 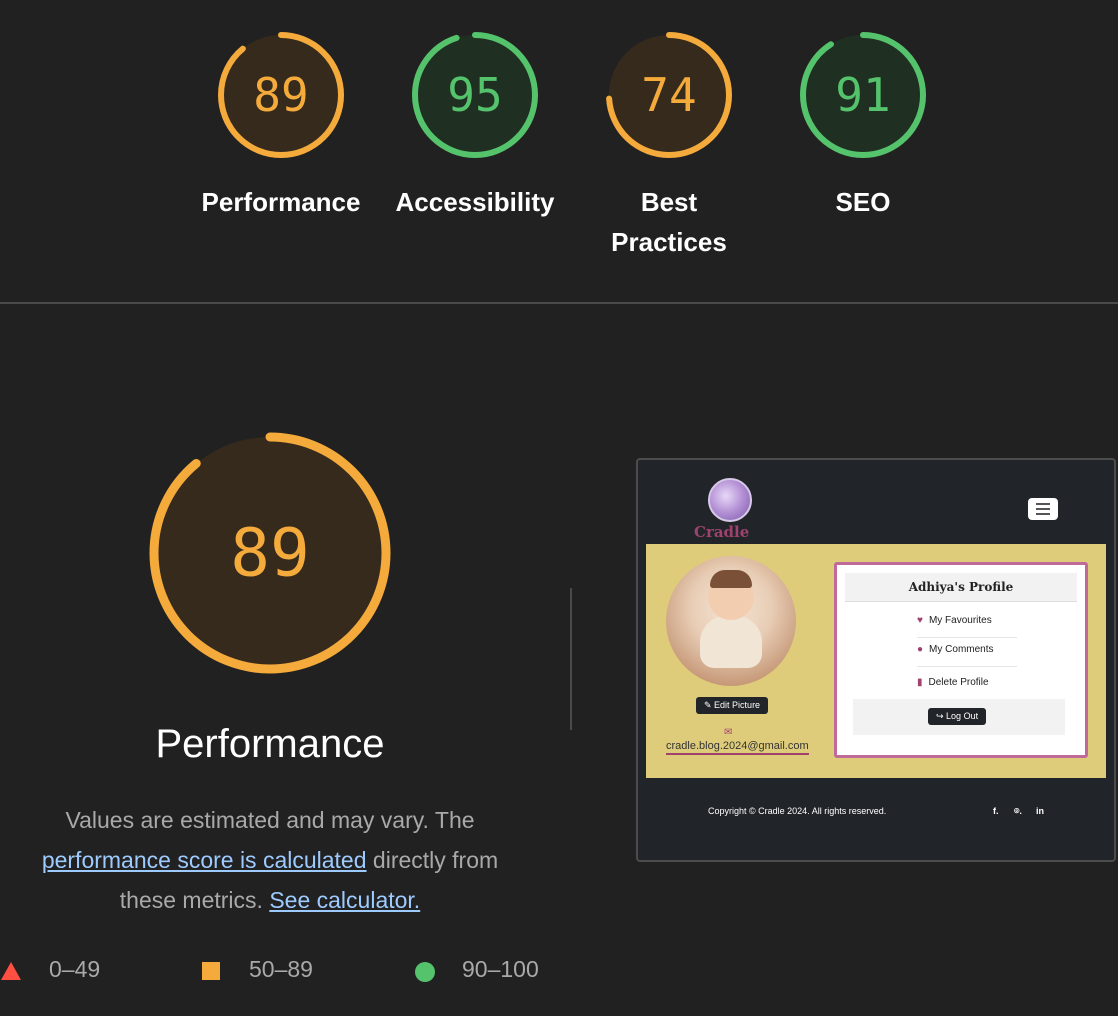 I want to click on fail-triangle-icon, so click(x=11, y=971).